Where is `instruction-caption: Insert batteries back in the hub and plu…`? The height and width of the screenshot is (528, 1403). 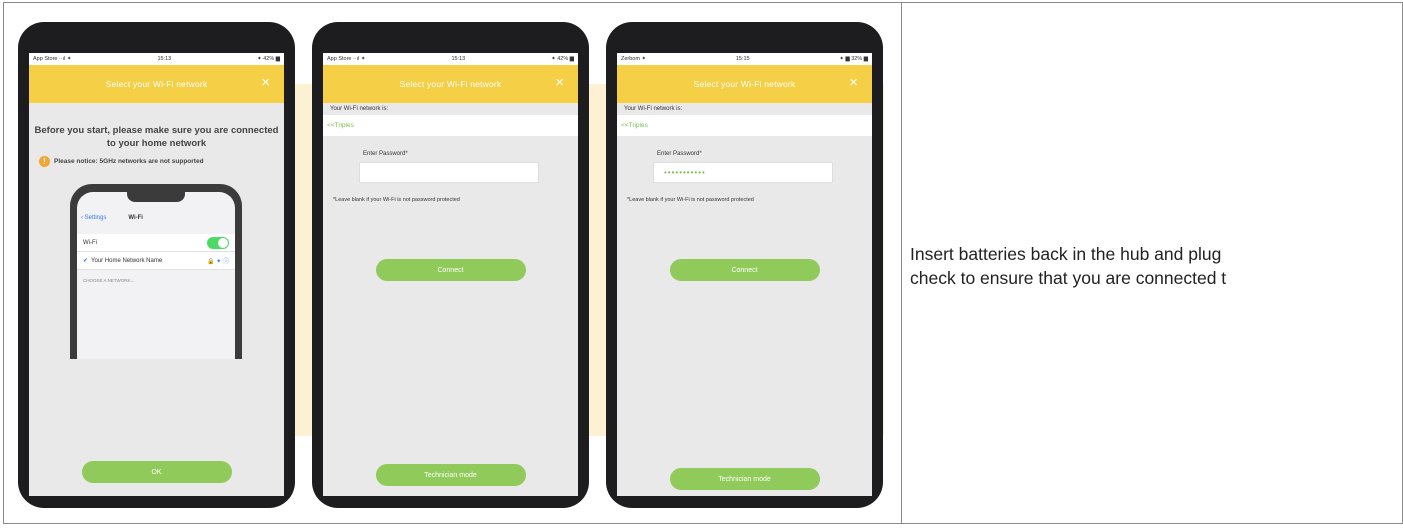 instruction-caption: Insert batteries back in the hub and plu… is located at coordinates (1155, 266).